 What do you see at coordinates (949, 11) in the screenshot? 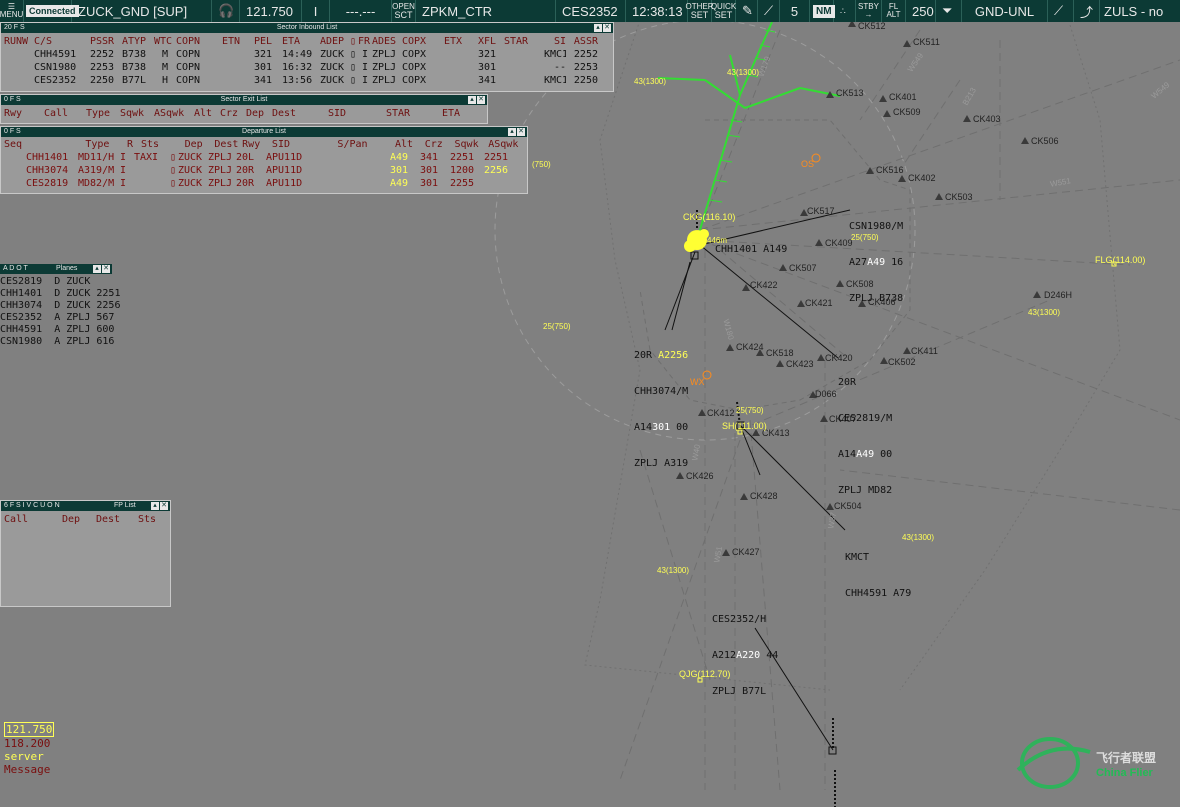
I see `filter-button: ⏷` at bounding box center [949, 11].